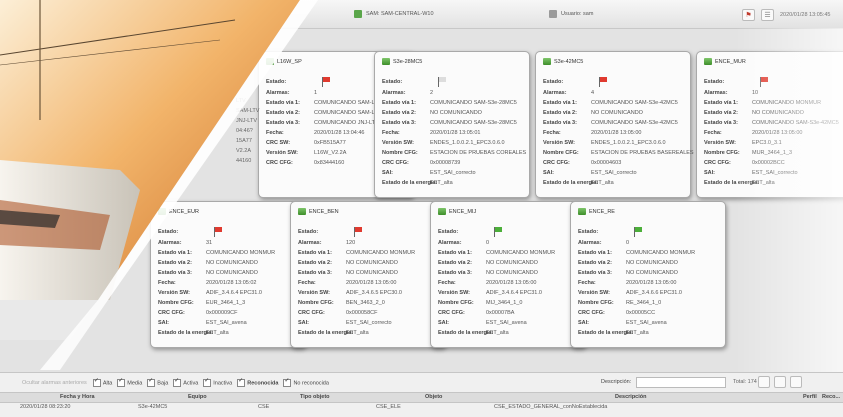  I want to click on col-descripcion: Descripción, so click(630, 397).